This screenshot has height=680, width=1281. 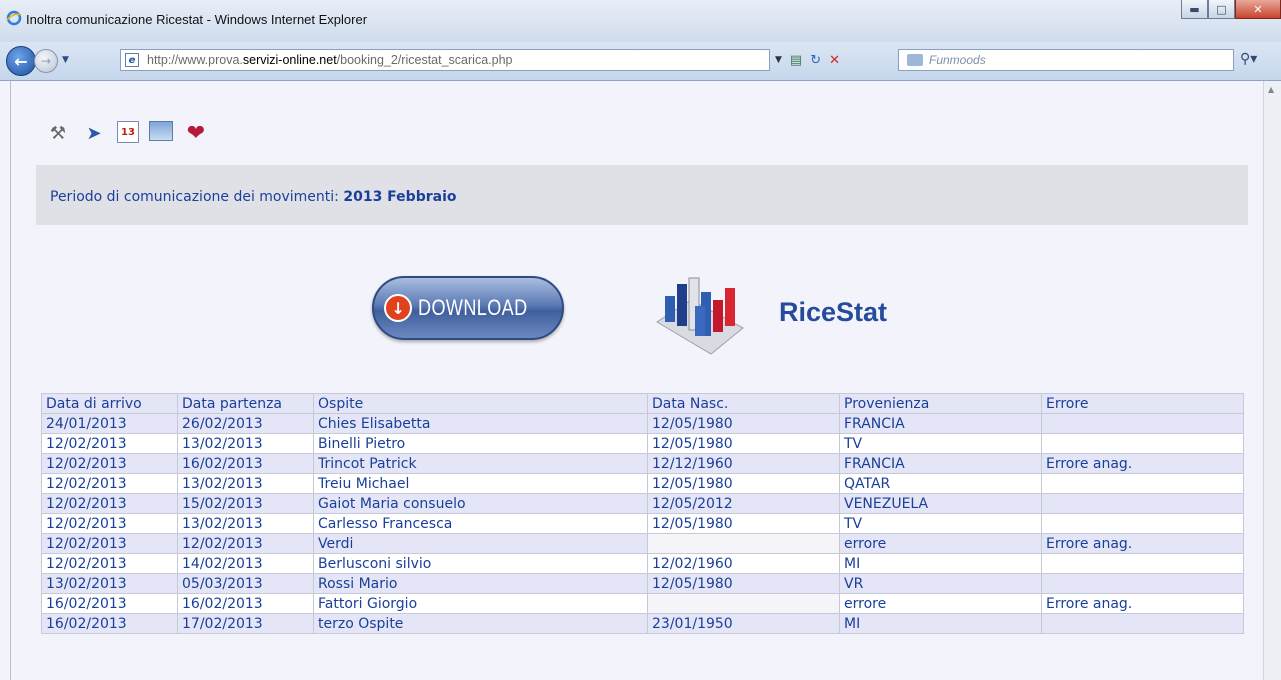 I want to click on forward-button: →, so click(x=46, y=61).